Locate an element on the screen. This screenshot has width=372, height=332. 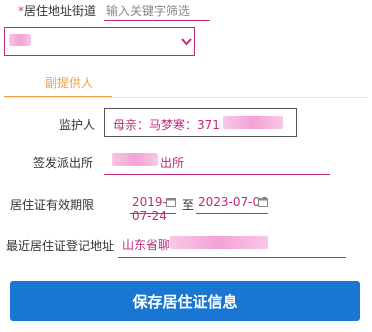
guardian-field: 母亲：马梦寒：371 is located at coordinates (200, 122).